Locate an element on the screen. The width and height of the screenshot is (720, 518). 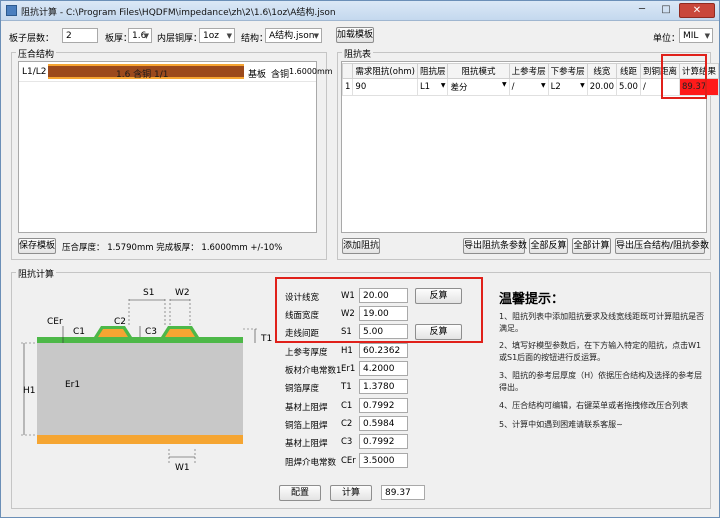
all-calc-button: 全部计算 is located at coordinates (591, 246).